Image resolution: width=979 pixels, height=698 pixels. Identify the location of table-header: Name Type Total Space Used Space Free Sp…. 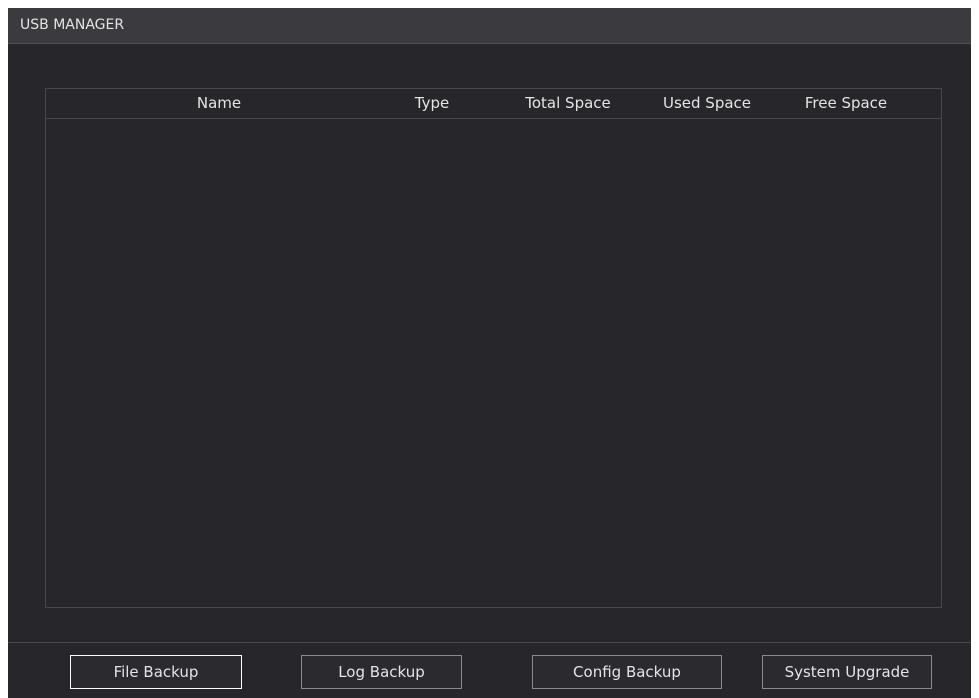
(493, 104).